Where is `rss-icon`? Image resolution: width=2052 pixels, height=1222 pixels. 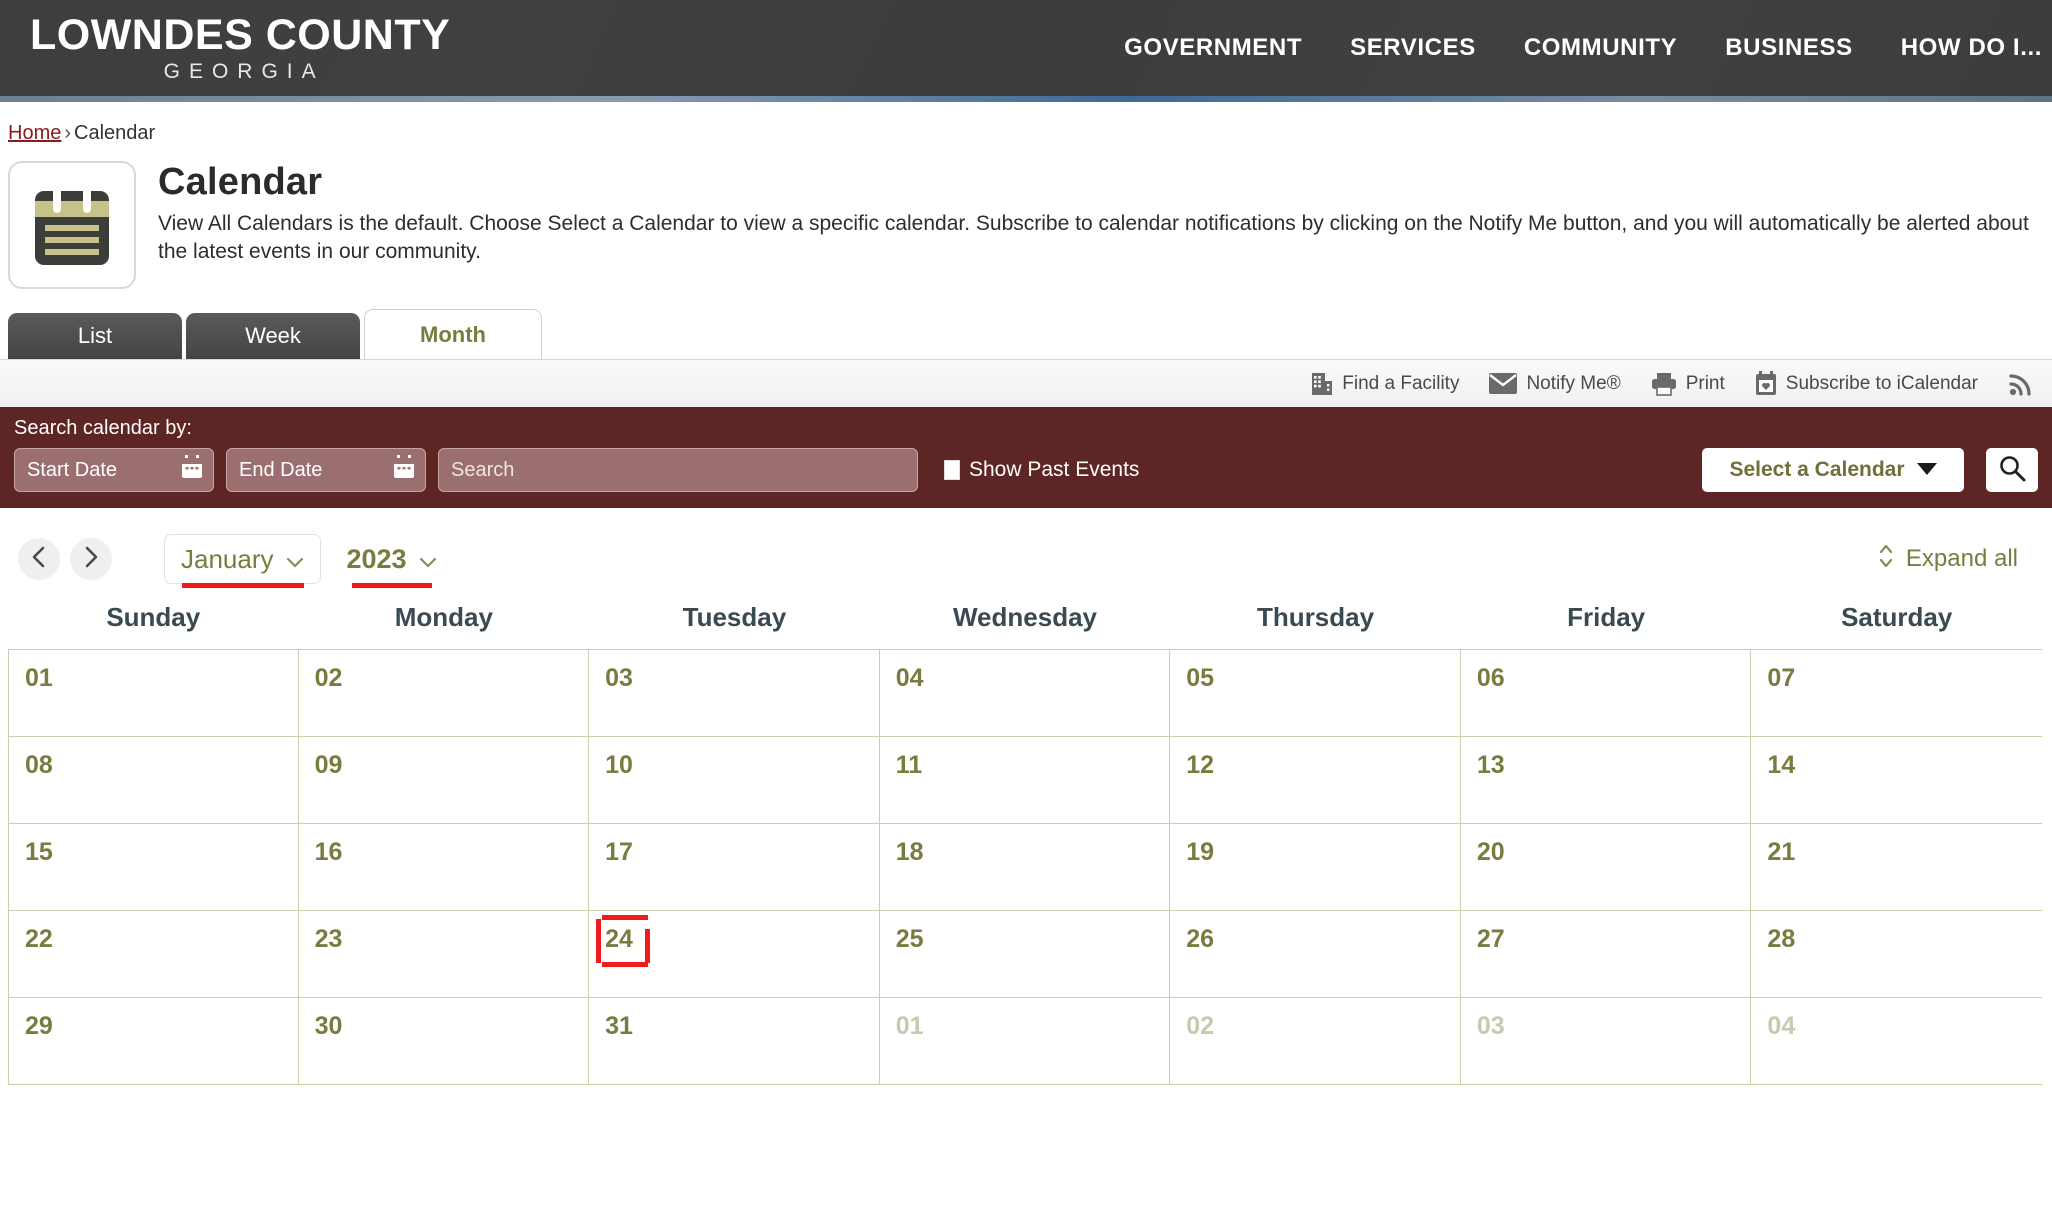 rss-icon is located at coordinates (2021, 384).